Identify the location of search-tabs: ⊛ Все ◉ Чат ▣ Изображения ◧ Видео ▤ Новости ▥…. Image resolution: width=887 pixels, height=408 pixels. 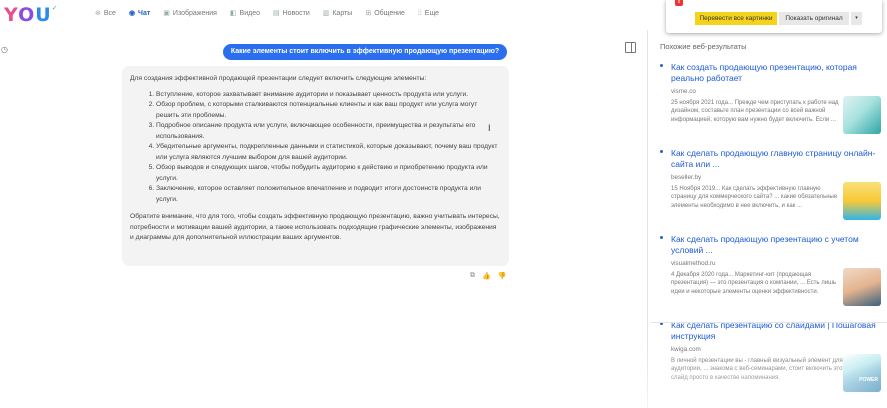
(267, 13).